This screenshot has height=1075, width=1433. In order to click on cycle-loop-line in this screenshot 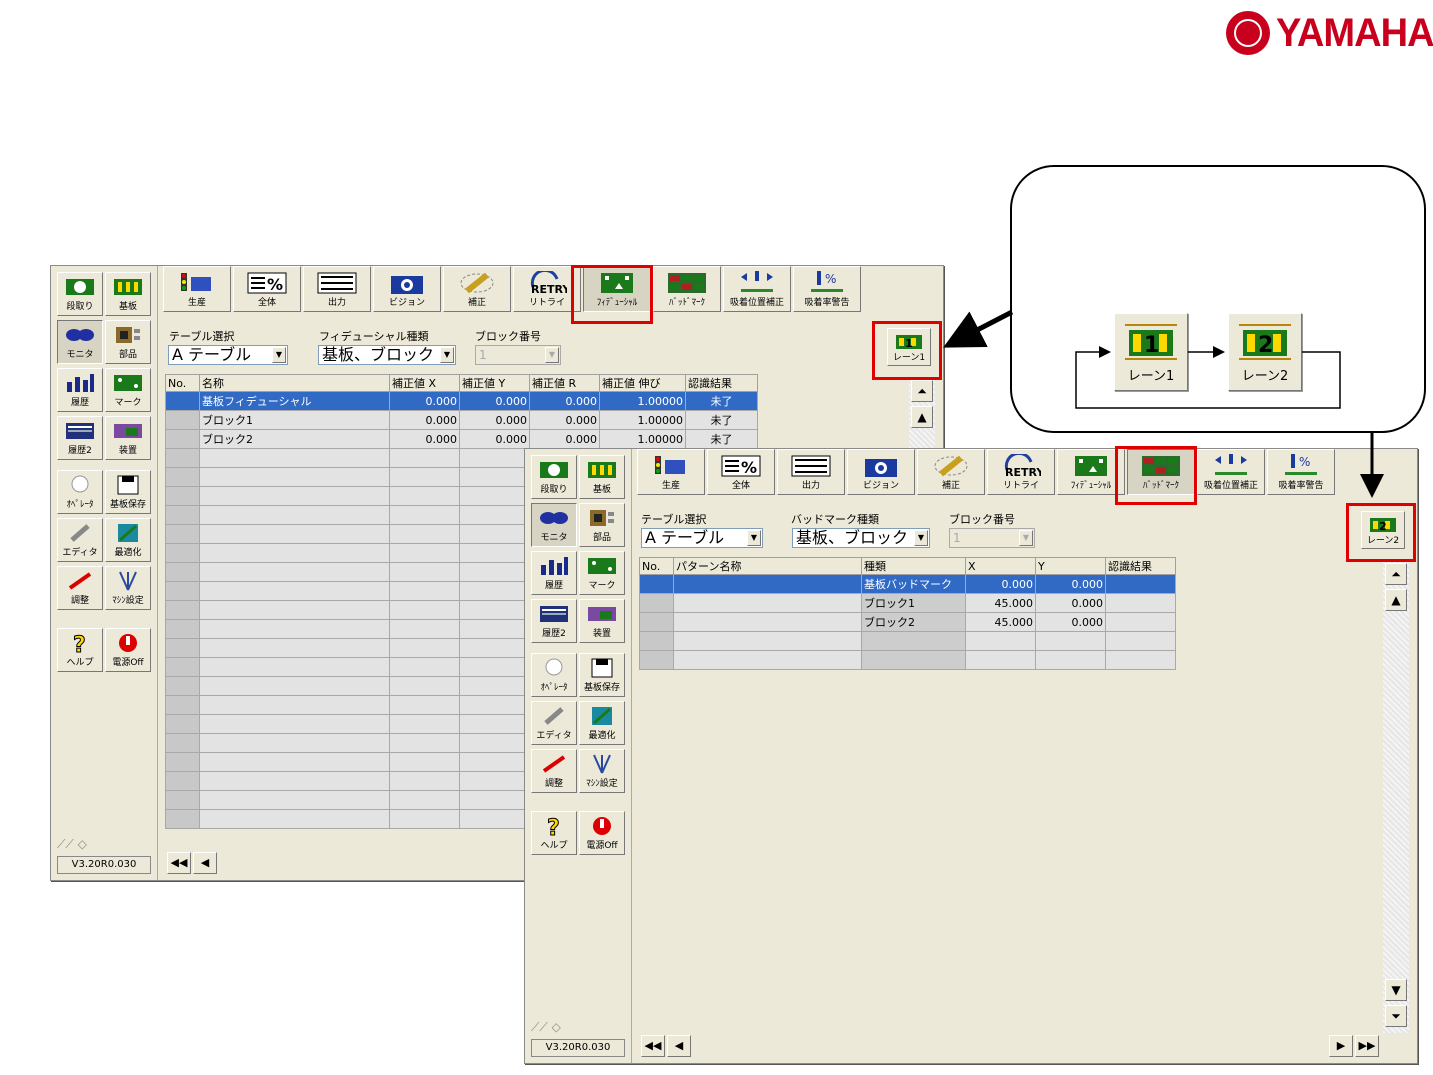, I will do `click(1208, 377)`.